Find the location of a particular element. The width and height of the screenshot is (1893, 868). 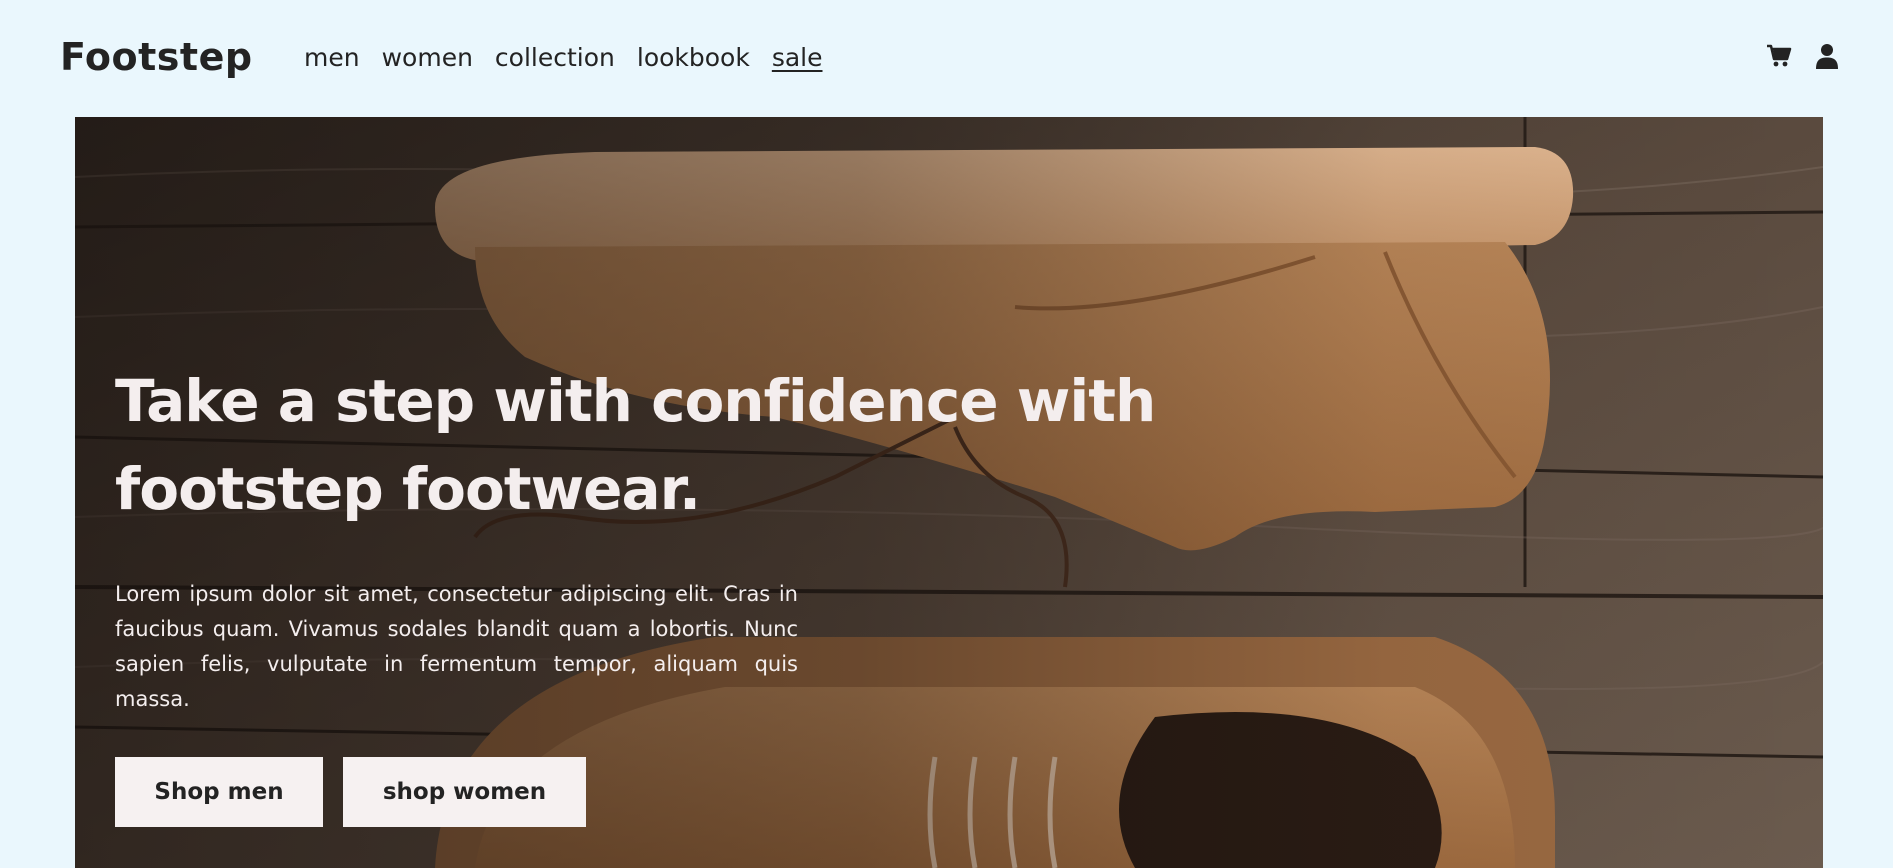

main-nav: men women collection lookbook sale is located at coordinates (563, 58).